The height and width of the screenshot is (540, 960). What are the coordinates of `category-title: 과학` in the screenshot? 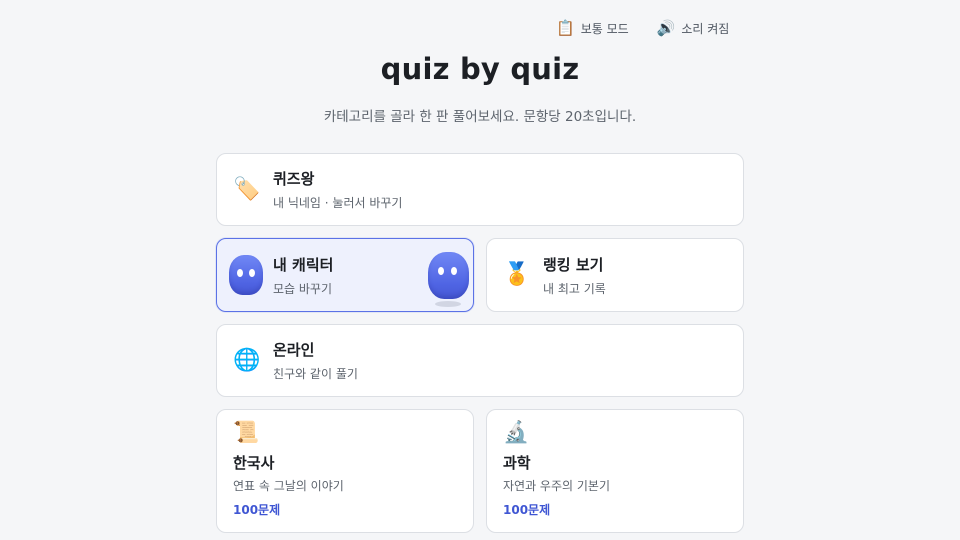 It's located at (517, 463).